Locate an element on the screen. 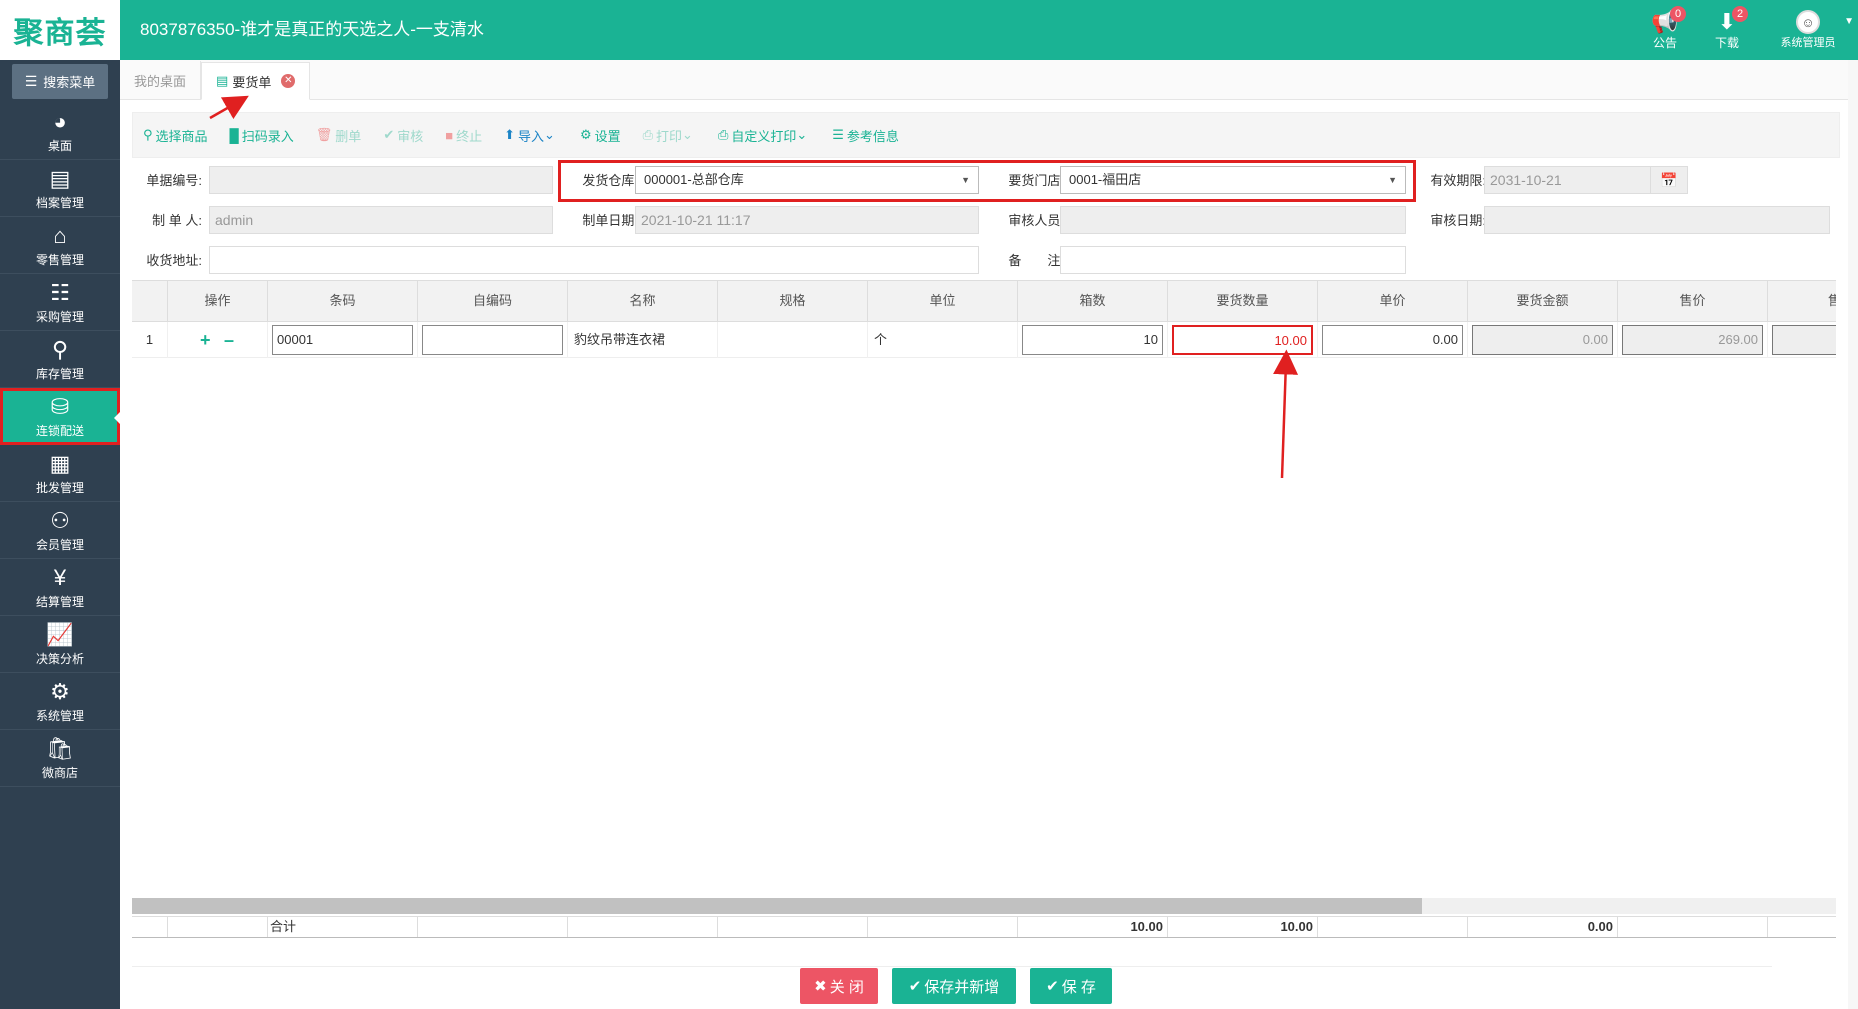  footer-boxes-total: 10.00 is located at coordinates (1093, 927).